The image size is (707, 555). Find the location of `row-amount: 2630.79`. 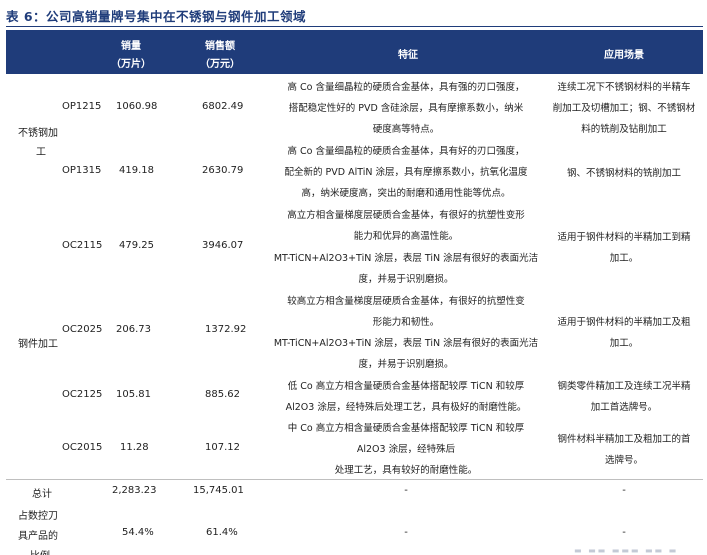

row-amount: 2630.79 is located at coordinates (223, 170).